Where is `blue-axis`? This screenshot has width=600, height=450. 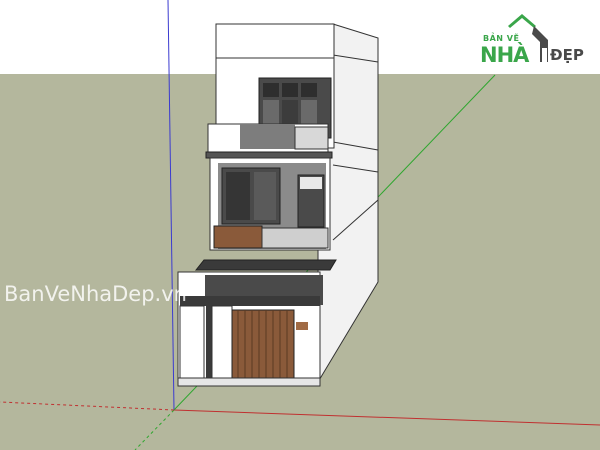
blue-axis is located at coordinates (171, 205).